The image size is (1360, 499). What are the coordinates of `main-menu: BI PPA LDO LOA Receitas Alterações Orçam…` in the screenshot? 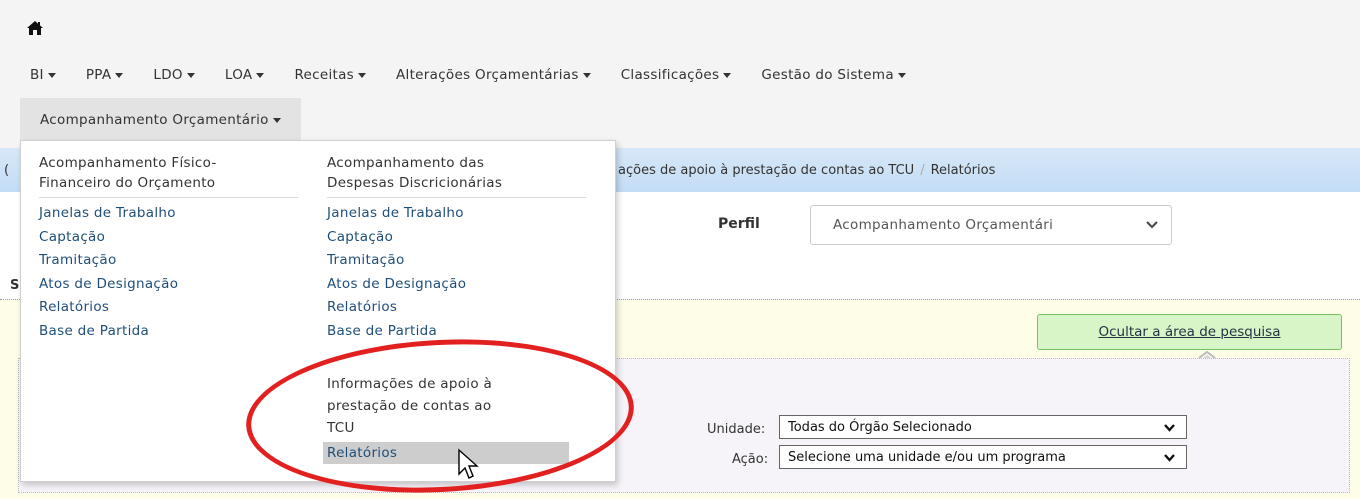 It's located at (483, 75).